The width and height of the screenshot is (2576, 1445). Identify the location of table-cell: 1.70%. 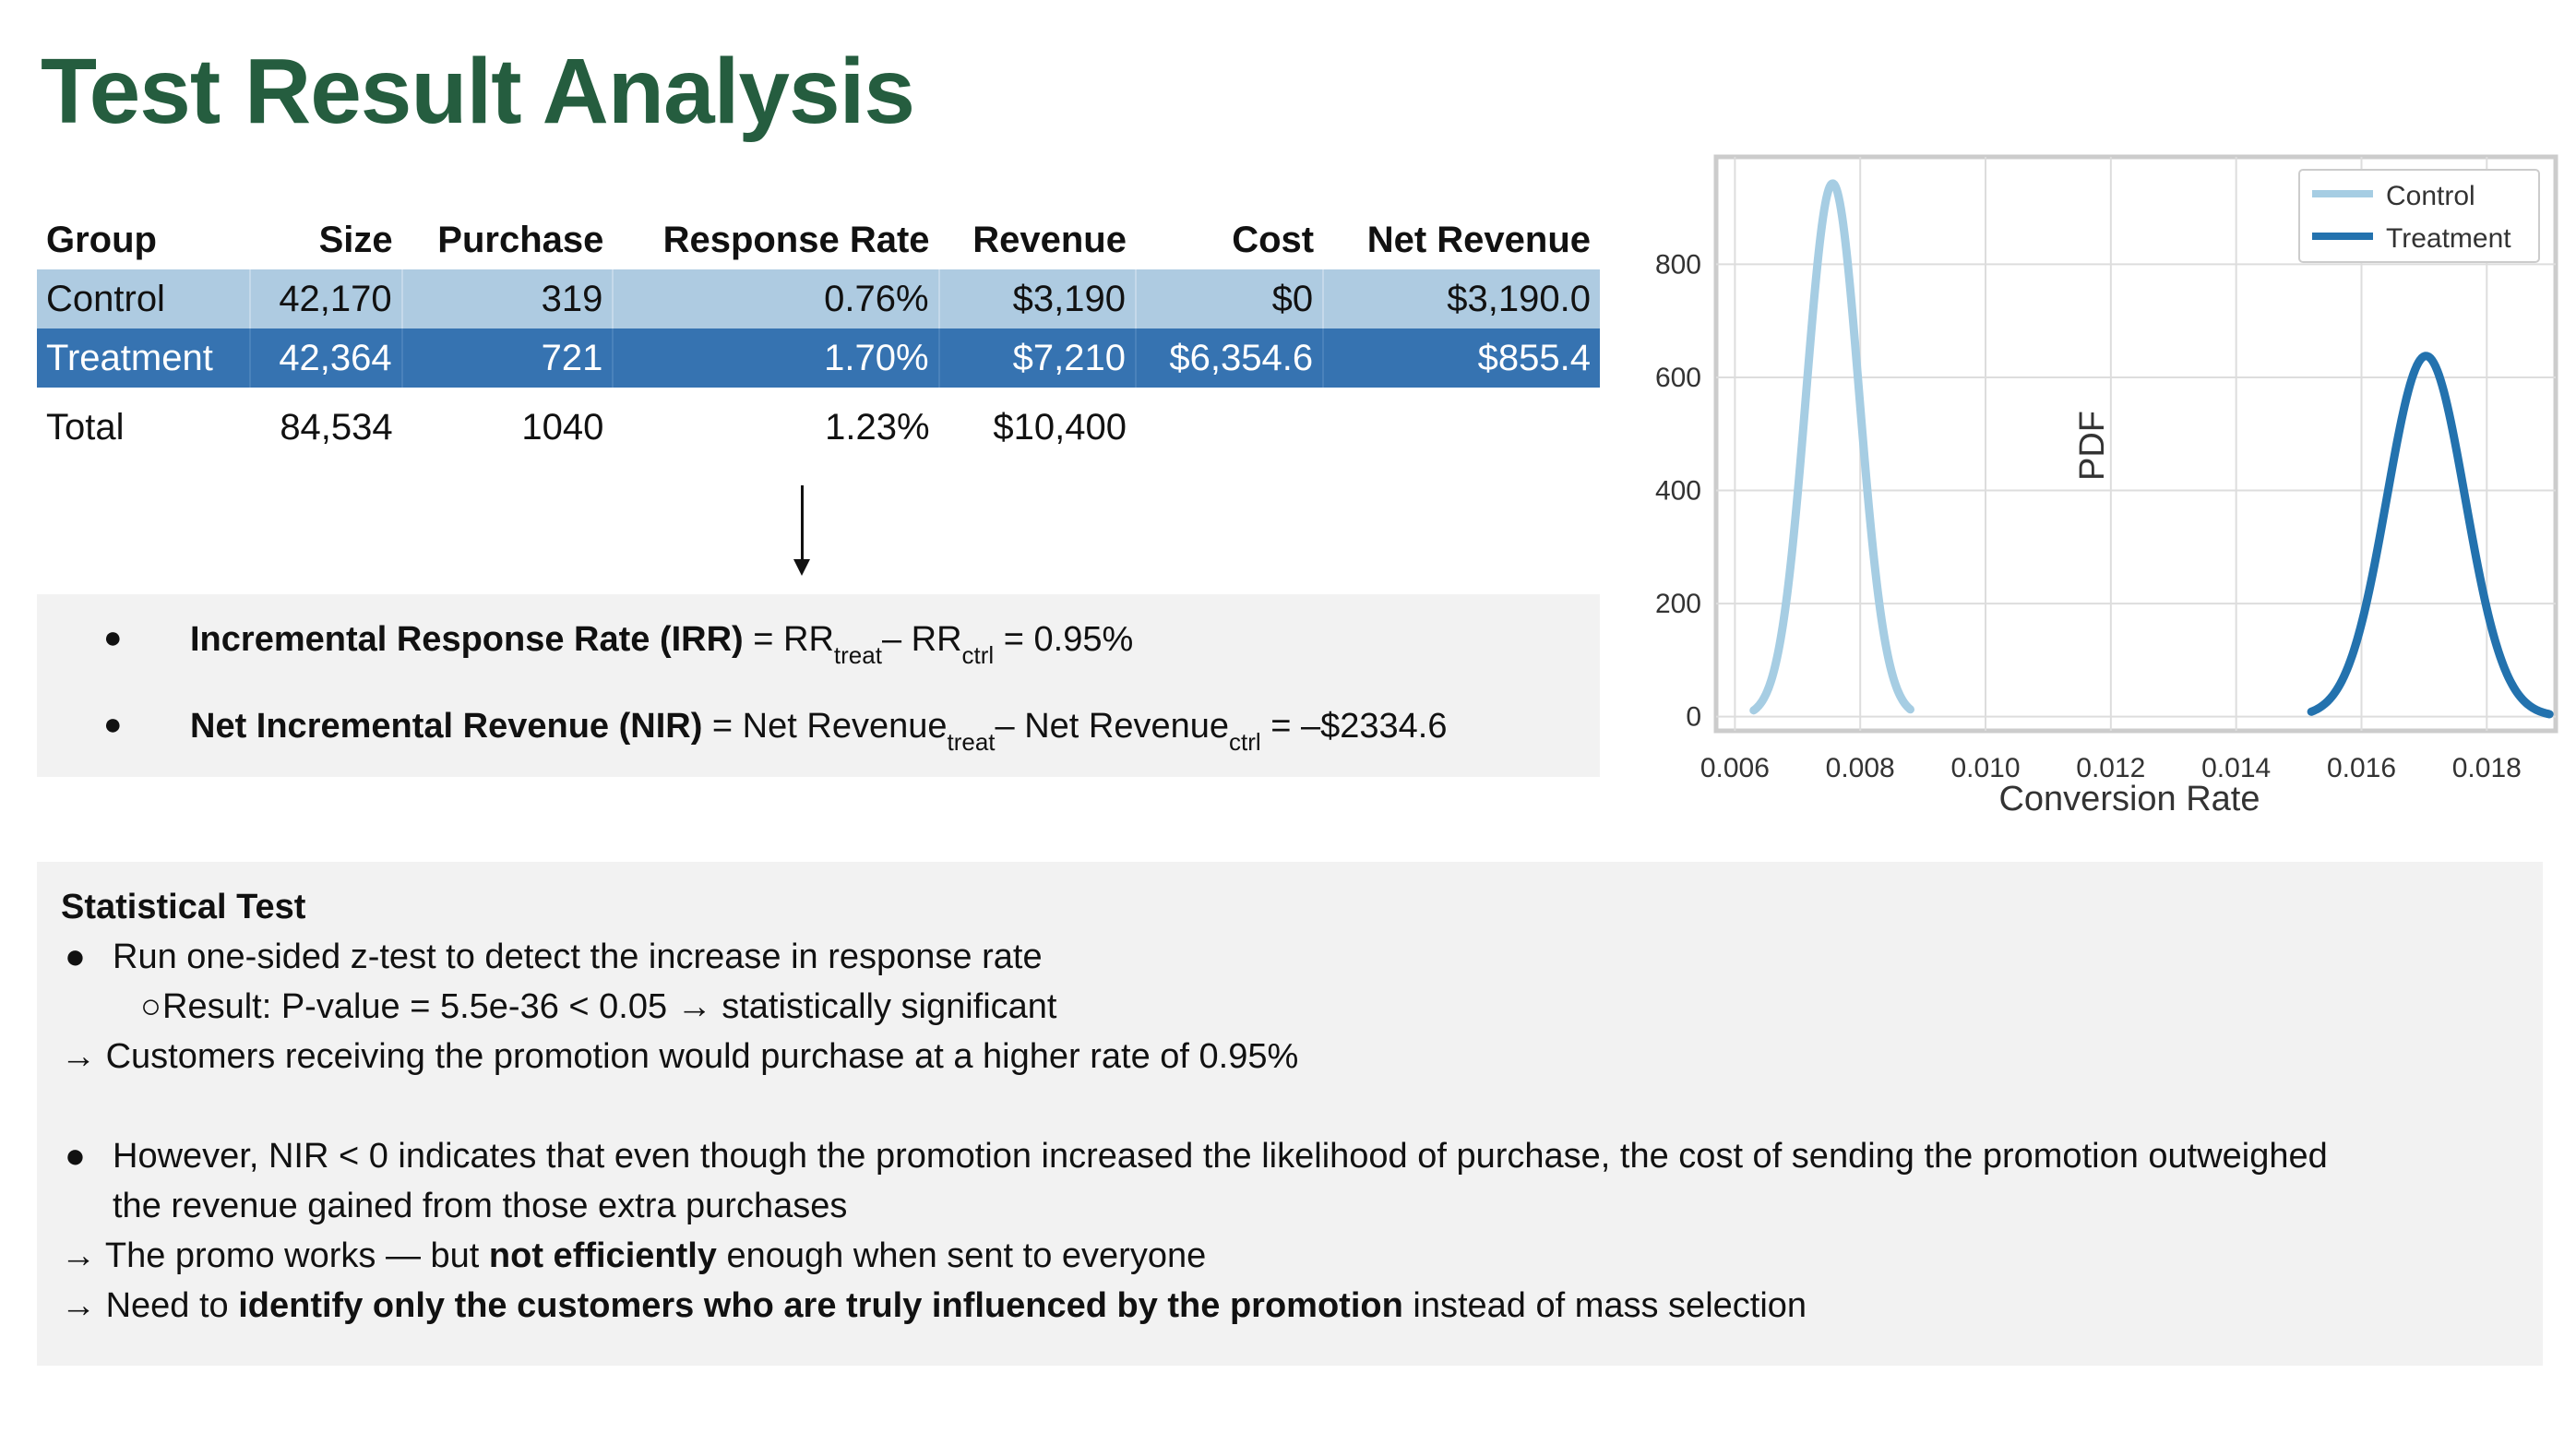
(775, 358).